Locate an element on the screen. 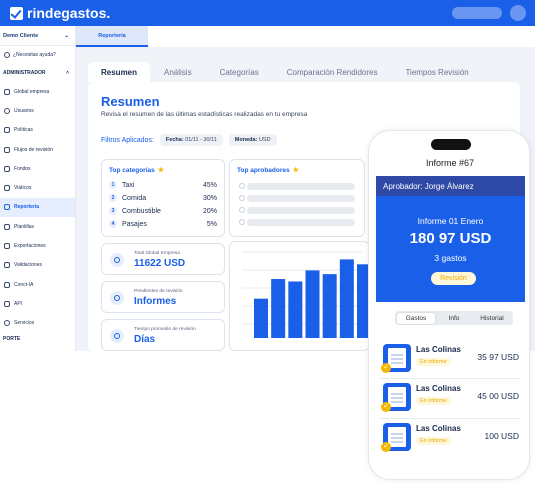 The width and height of the screenshot is (535, 485). search-icon is located at coordinates (117, 298).